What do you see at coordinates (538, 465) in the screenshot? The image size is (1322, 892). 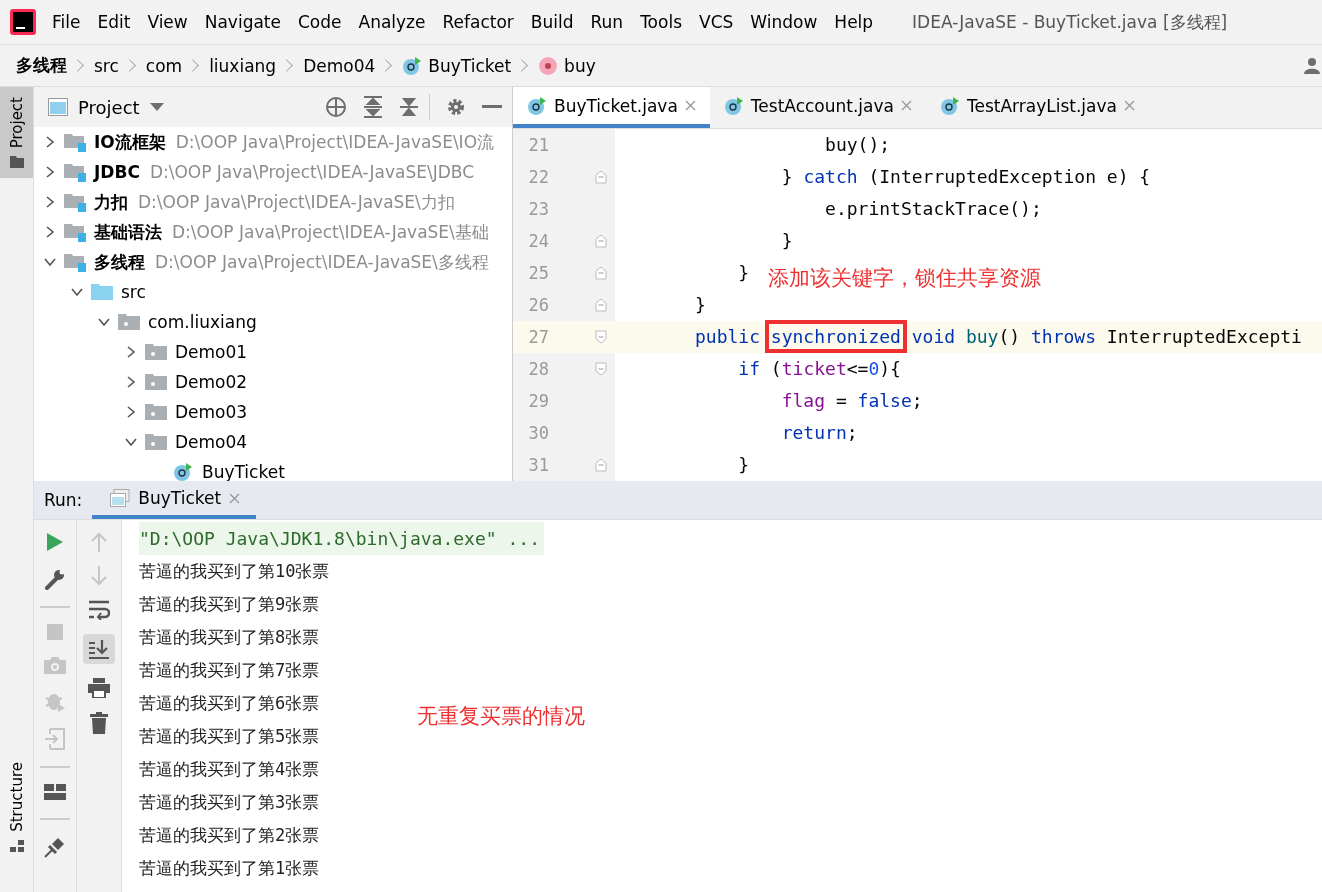 I see `line-number: 31` at bounding box center [538, 465].